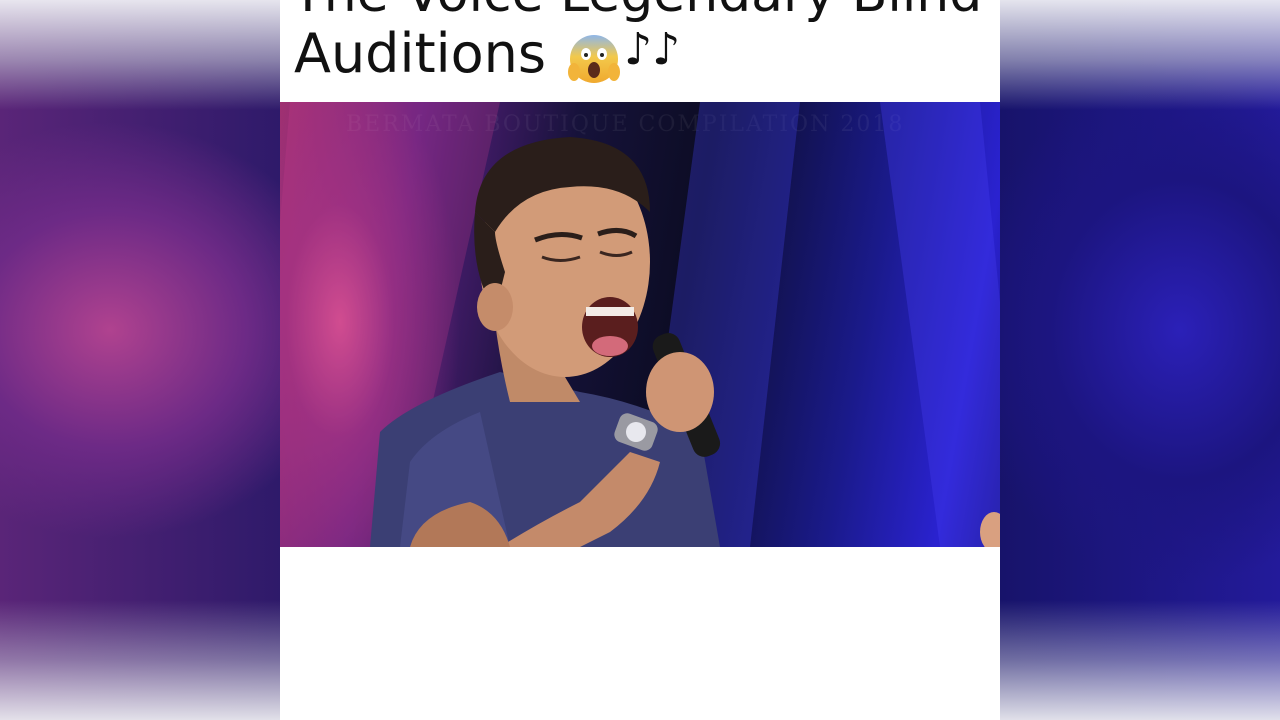 This screenshot has height=720, width=1280. Describe the element at coordinates (594, 59) in the screenshot. I see `screaming-face-icon` at that location.